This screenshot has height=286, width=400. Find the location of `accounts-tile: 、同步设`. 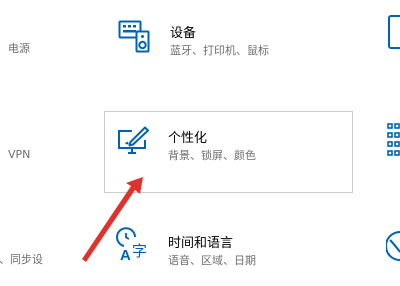

accounts-tile: 、同步设 is located at coordinates (40, 260).